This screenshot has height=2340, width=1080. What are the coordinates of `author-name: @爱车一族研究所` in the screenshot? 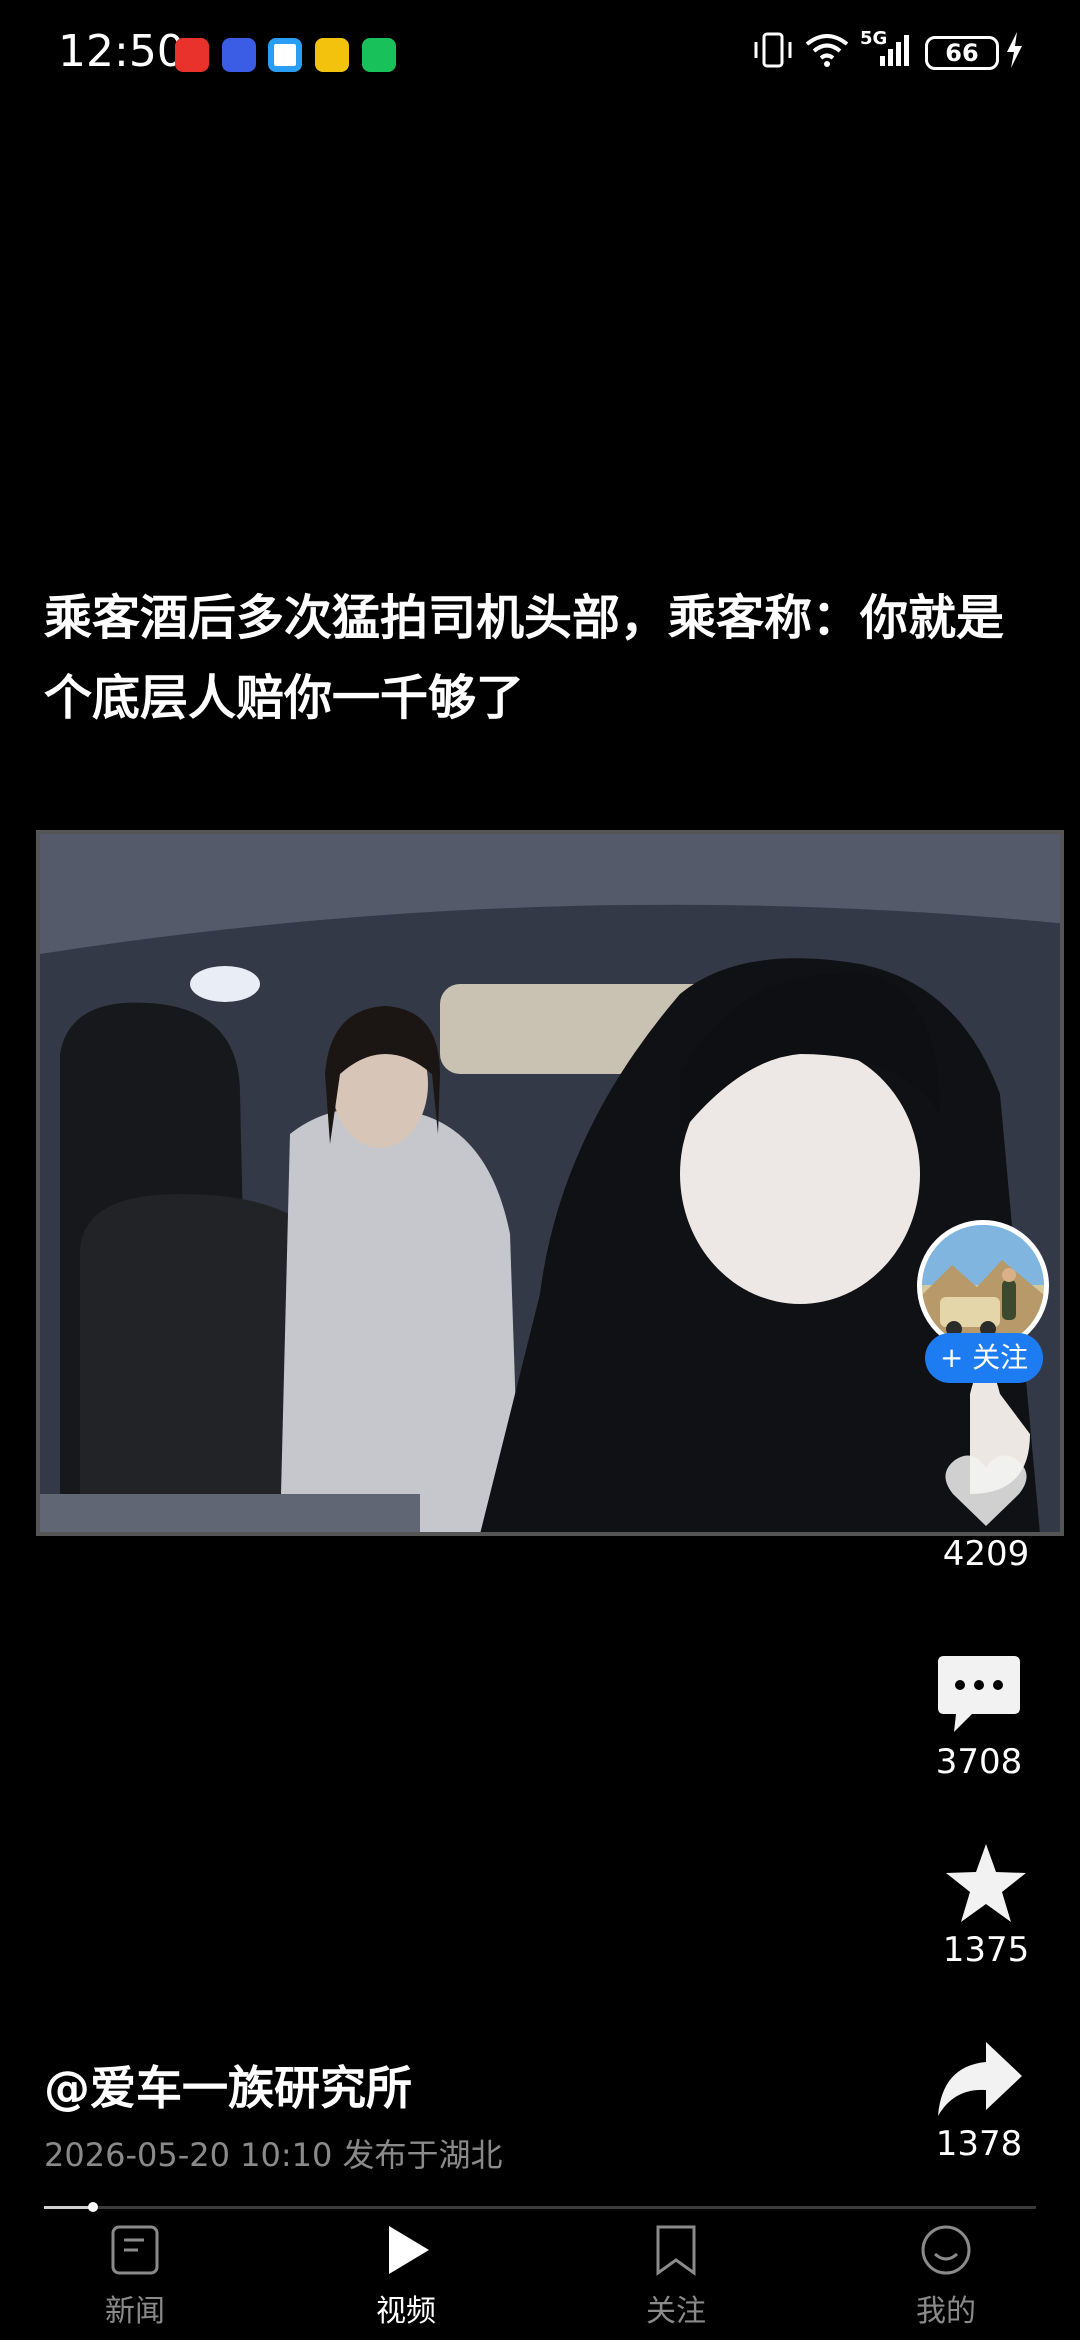 It's located at (228, 2085).